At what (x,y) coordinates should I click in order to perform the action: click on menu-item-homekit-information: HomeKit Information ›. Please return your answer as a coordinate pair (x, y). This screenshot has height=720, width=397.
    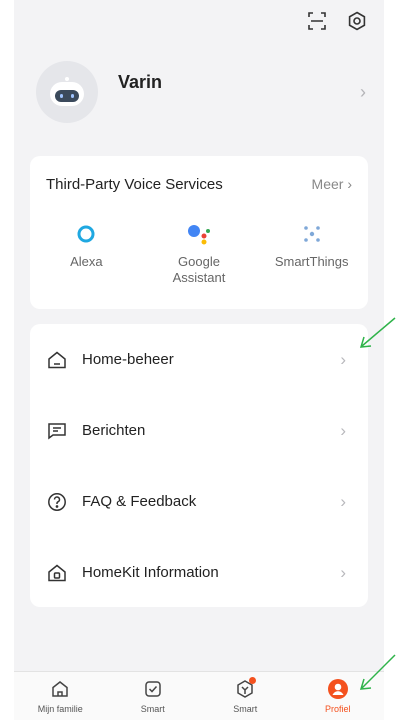
    Looking at the image, I should click on (199, 572).